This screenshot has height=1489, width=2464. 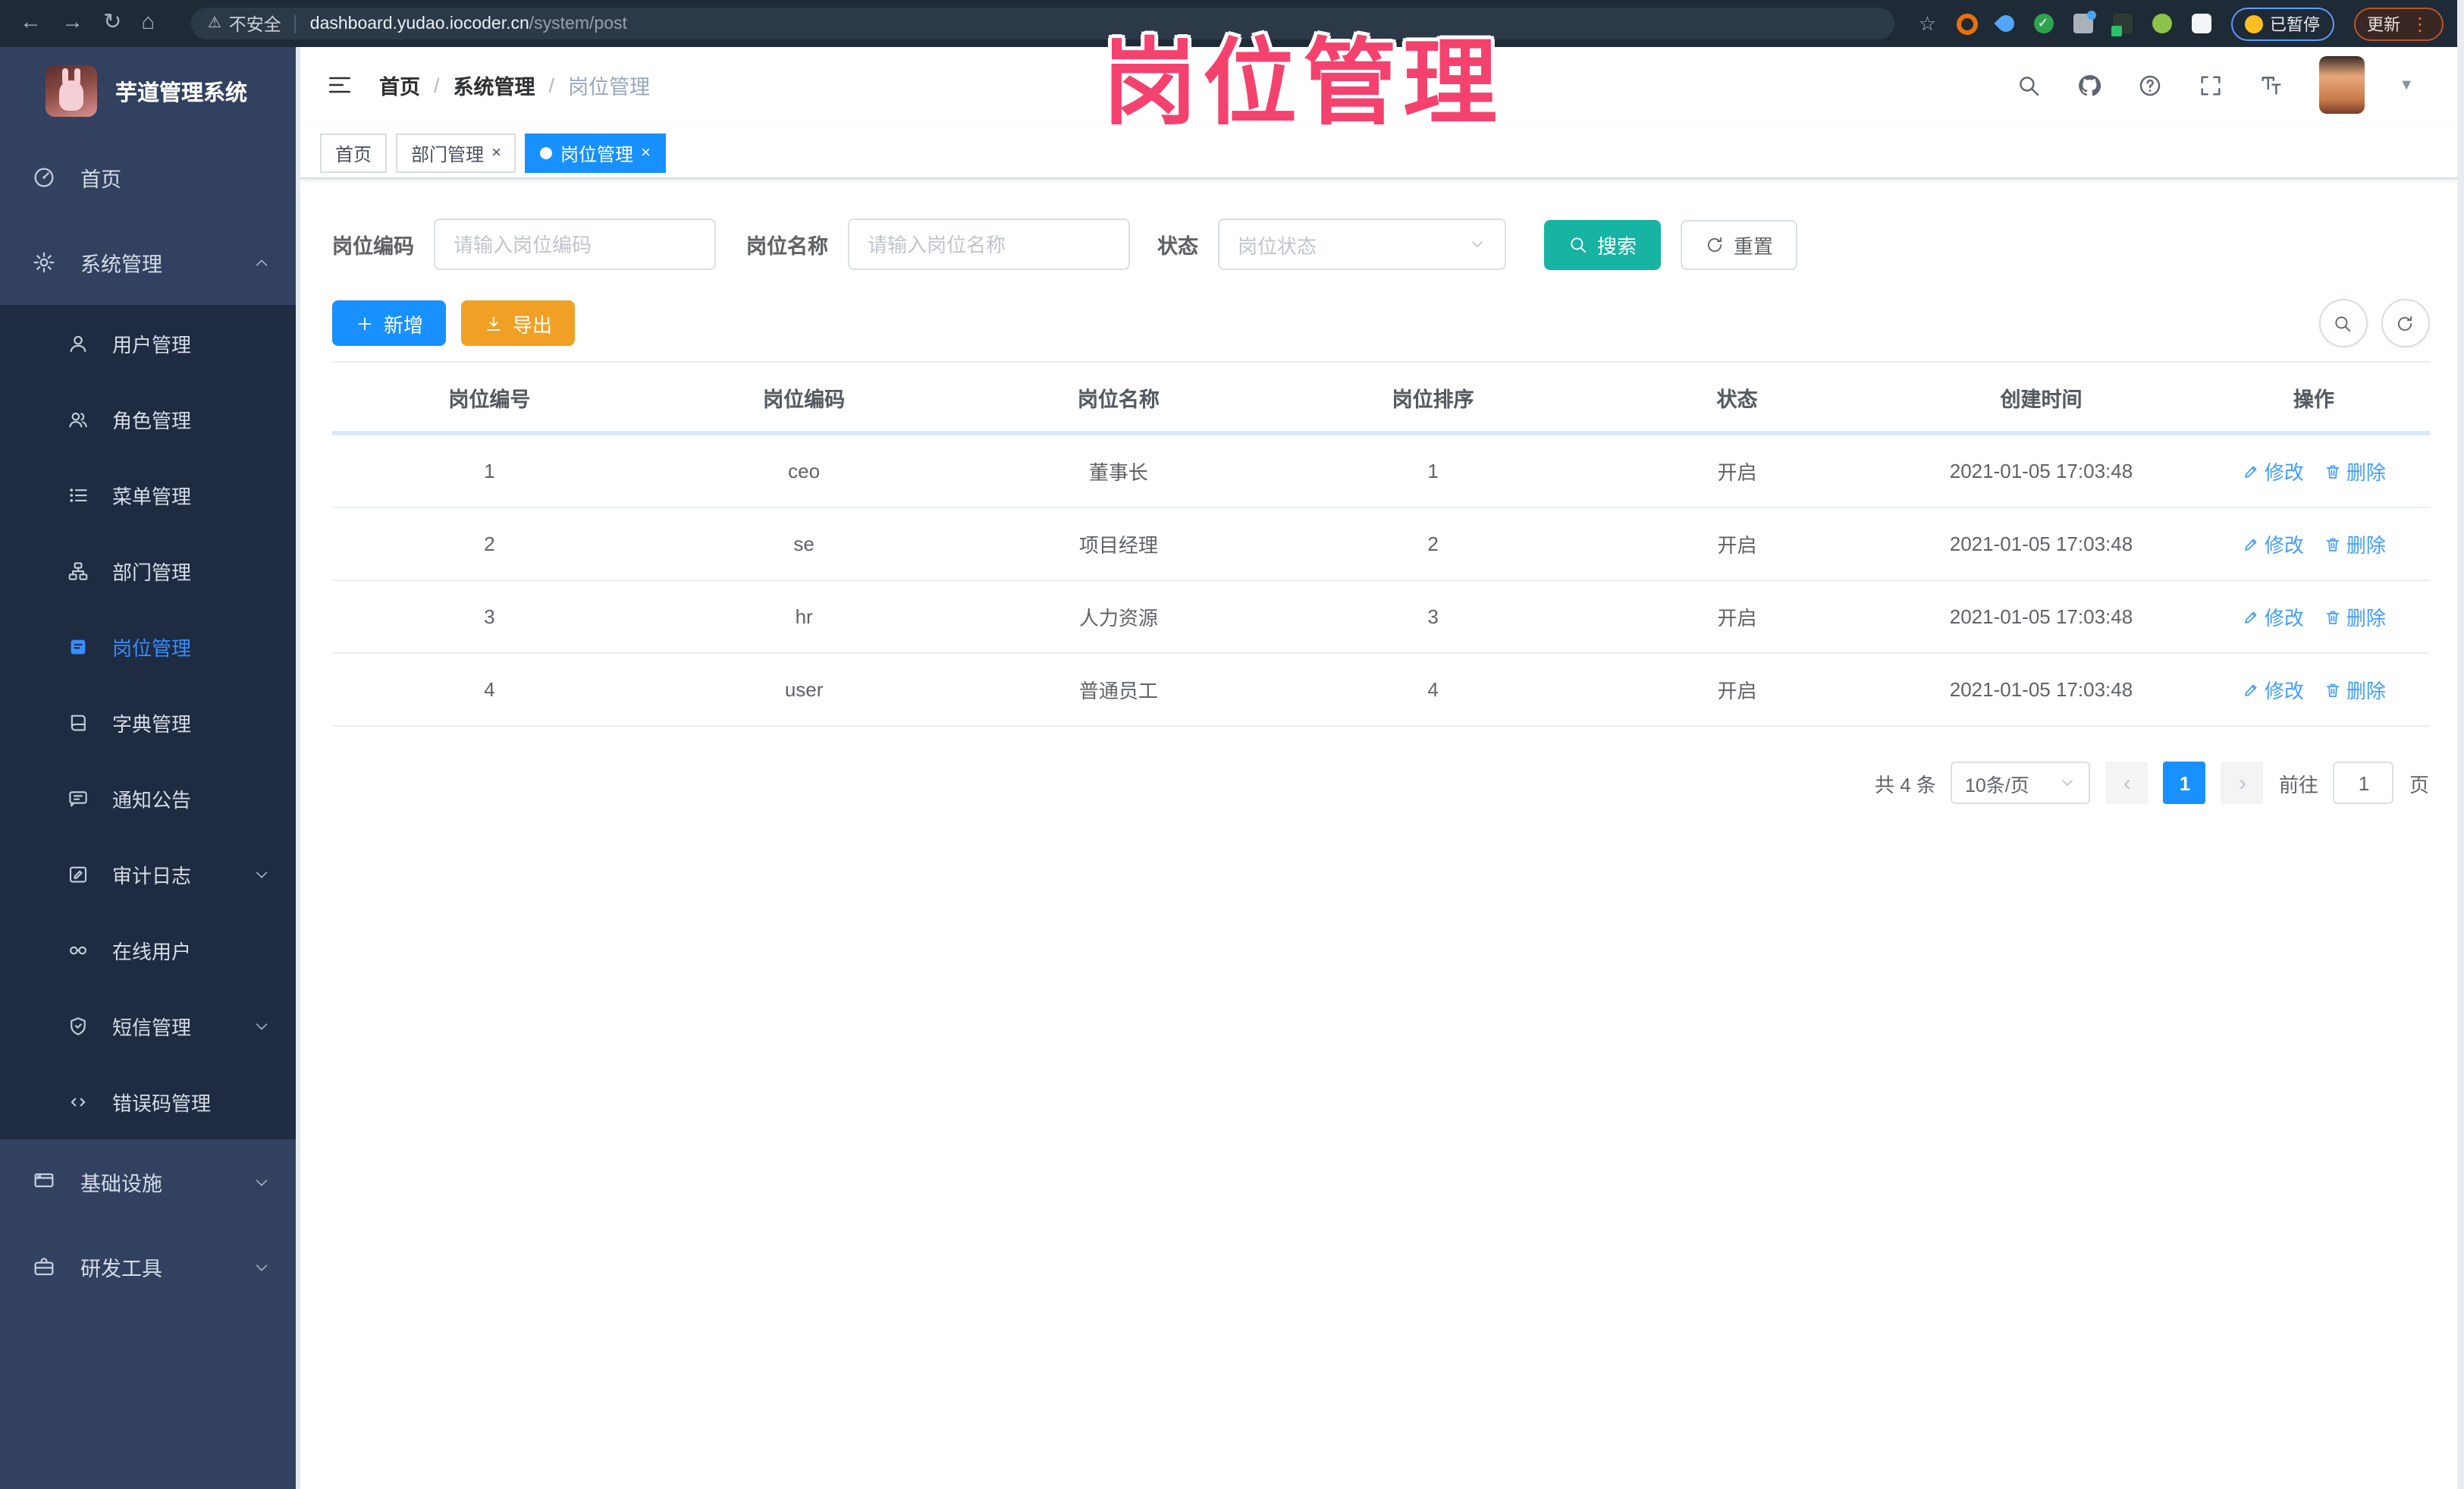 What do you see at coordinates (112, 23) in the screenshot?
I see `reload-icon: ↻` at bounding box center [112, 23].